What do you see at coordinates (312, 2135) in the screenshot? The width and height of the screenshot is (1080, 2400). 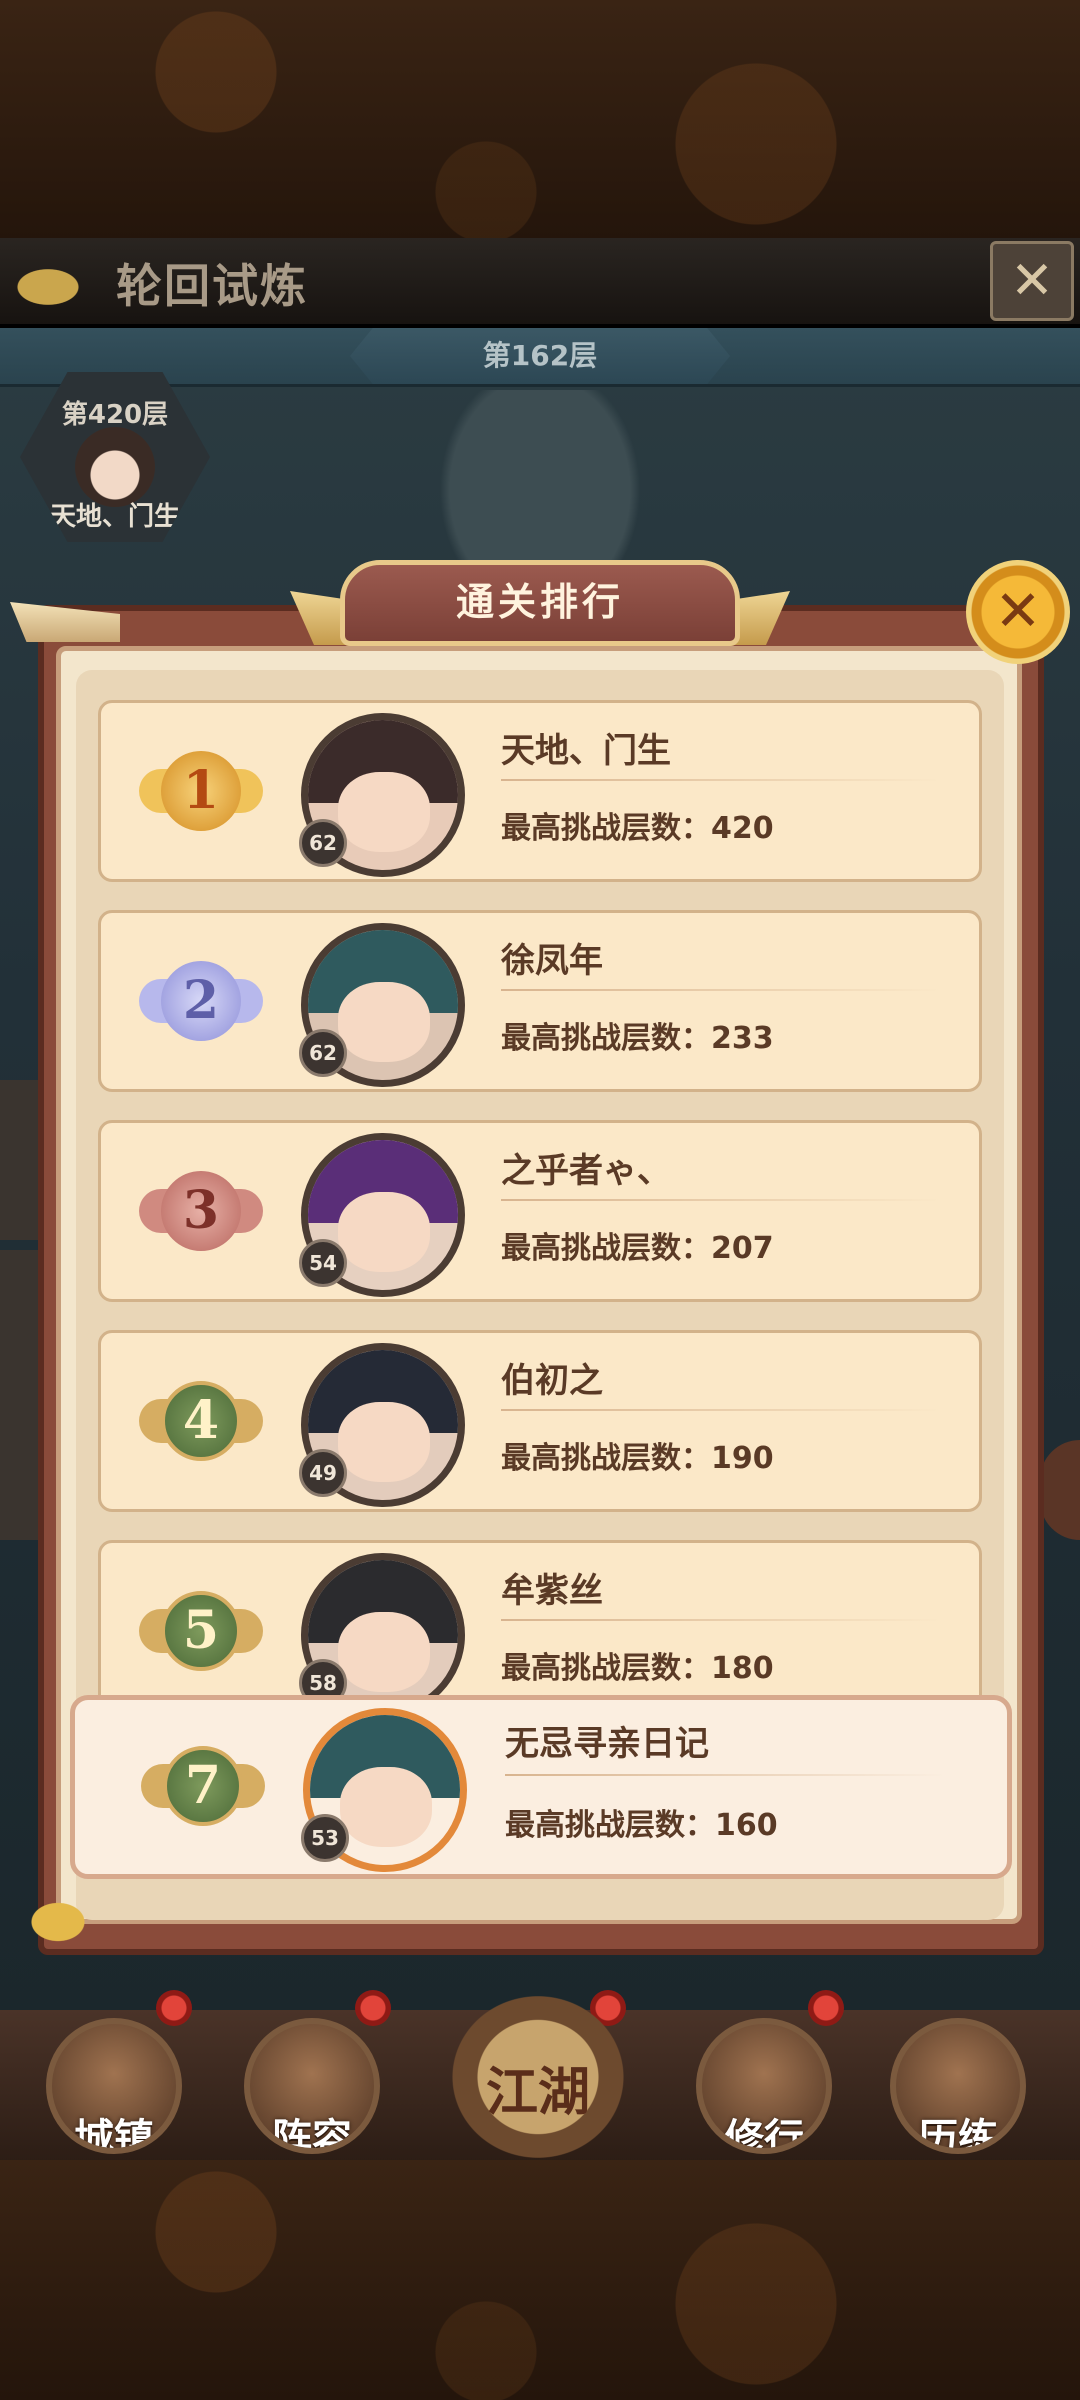 I see `nav-label: 阵容` at bounding box center [312, 2135].